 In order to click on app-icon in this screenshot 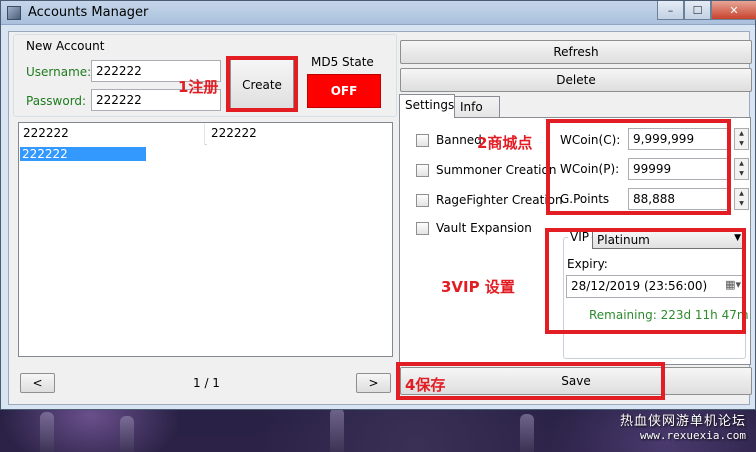, I will do `click(14, 13)`.